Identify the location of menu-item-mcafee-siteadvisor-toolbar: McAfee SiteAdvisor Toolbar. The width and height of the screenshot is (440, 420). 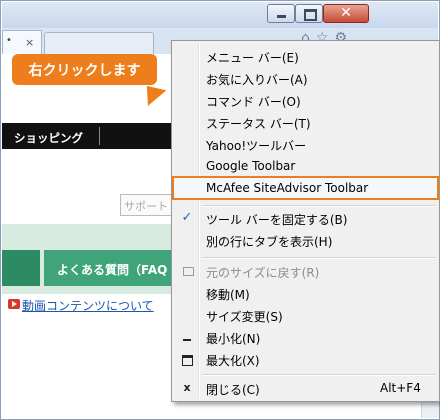
(305, 188).